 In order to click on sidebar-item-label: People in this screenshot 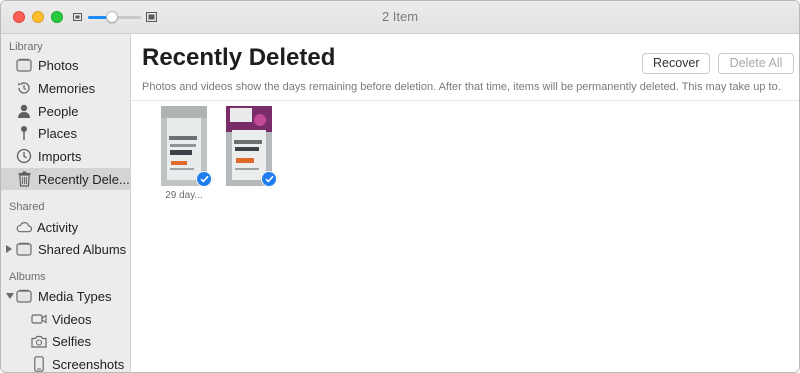, I will do `click(58, 111)`.